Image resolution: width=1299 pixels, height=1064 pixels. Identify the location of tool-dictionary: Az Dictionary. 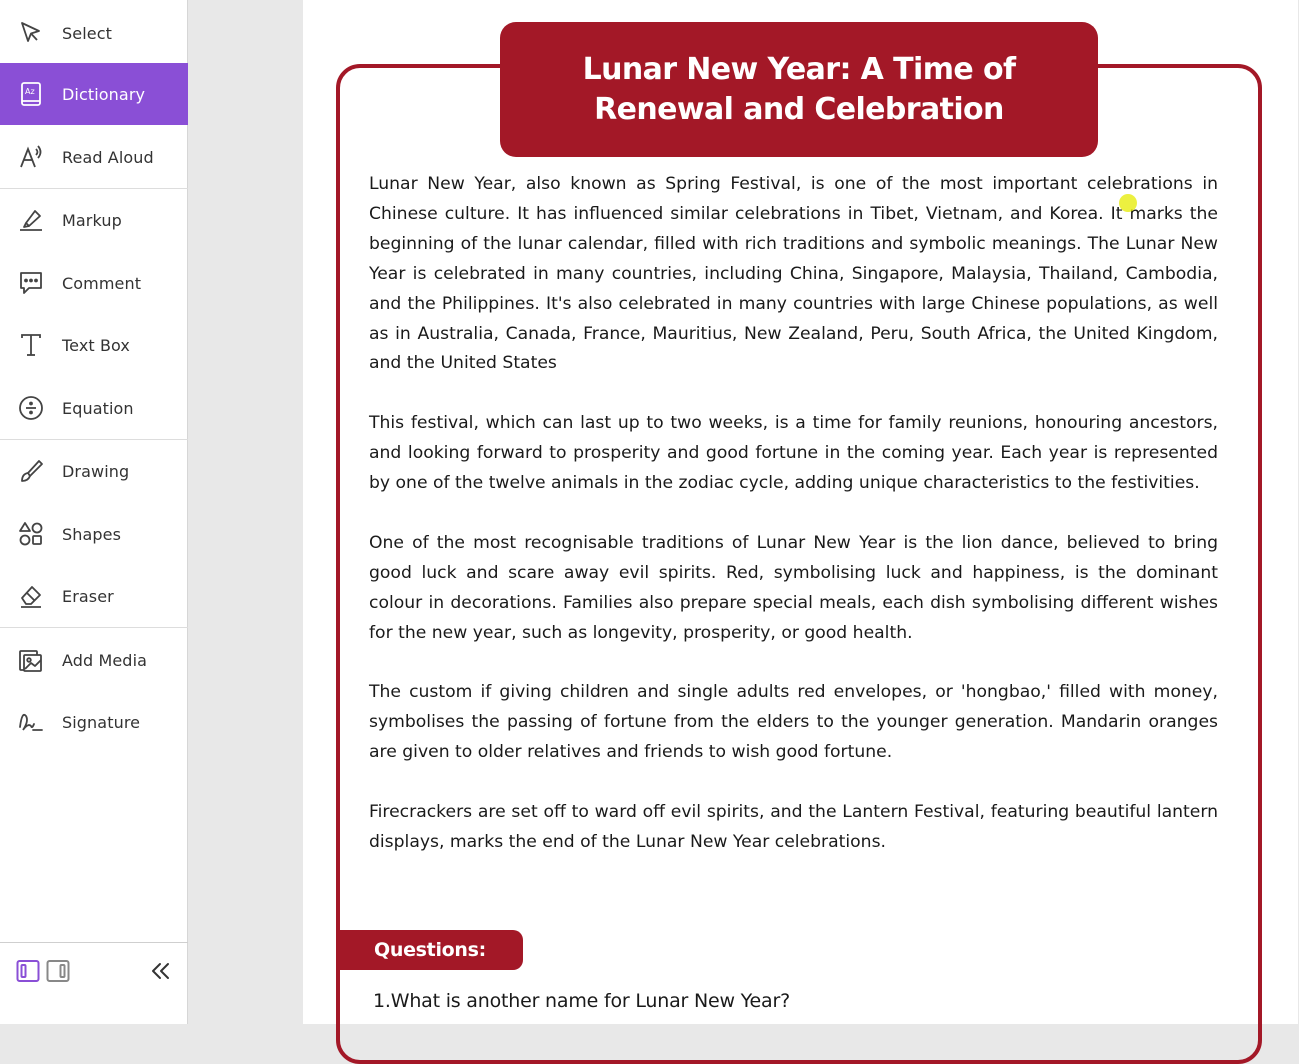
(94, 94).